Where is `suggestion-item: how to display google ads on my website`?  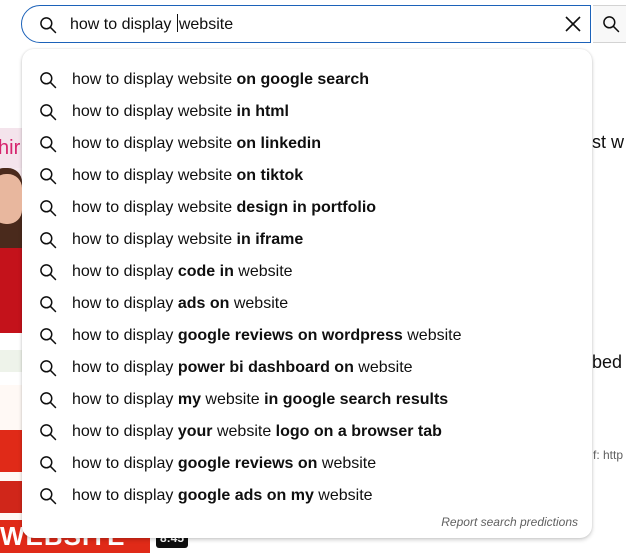
suggestion-item: how to display google ads on my website is located at coordinates (307, 496).